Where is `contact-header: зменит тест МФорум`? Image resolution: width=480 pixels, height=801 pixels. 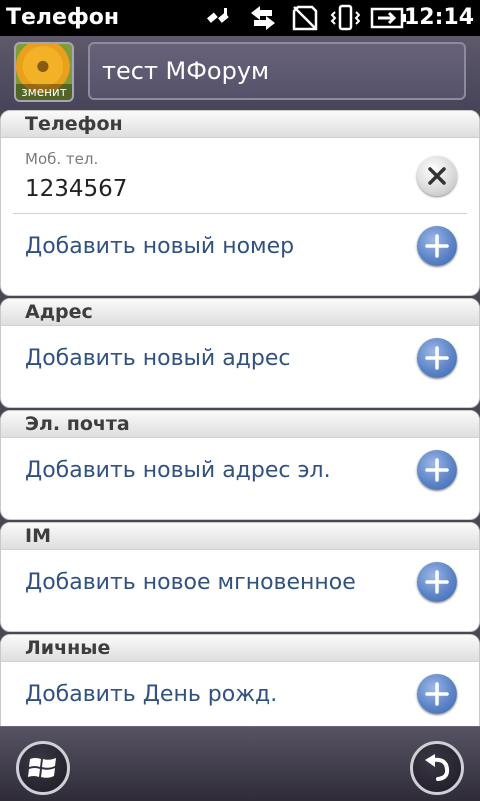 contact-header: зменит тест МФорум is located at coordinates (240, 72).